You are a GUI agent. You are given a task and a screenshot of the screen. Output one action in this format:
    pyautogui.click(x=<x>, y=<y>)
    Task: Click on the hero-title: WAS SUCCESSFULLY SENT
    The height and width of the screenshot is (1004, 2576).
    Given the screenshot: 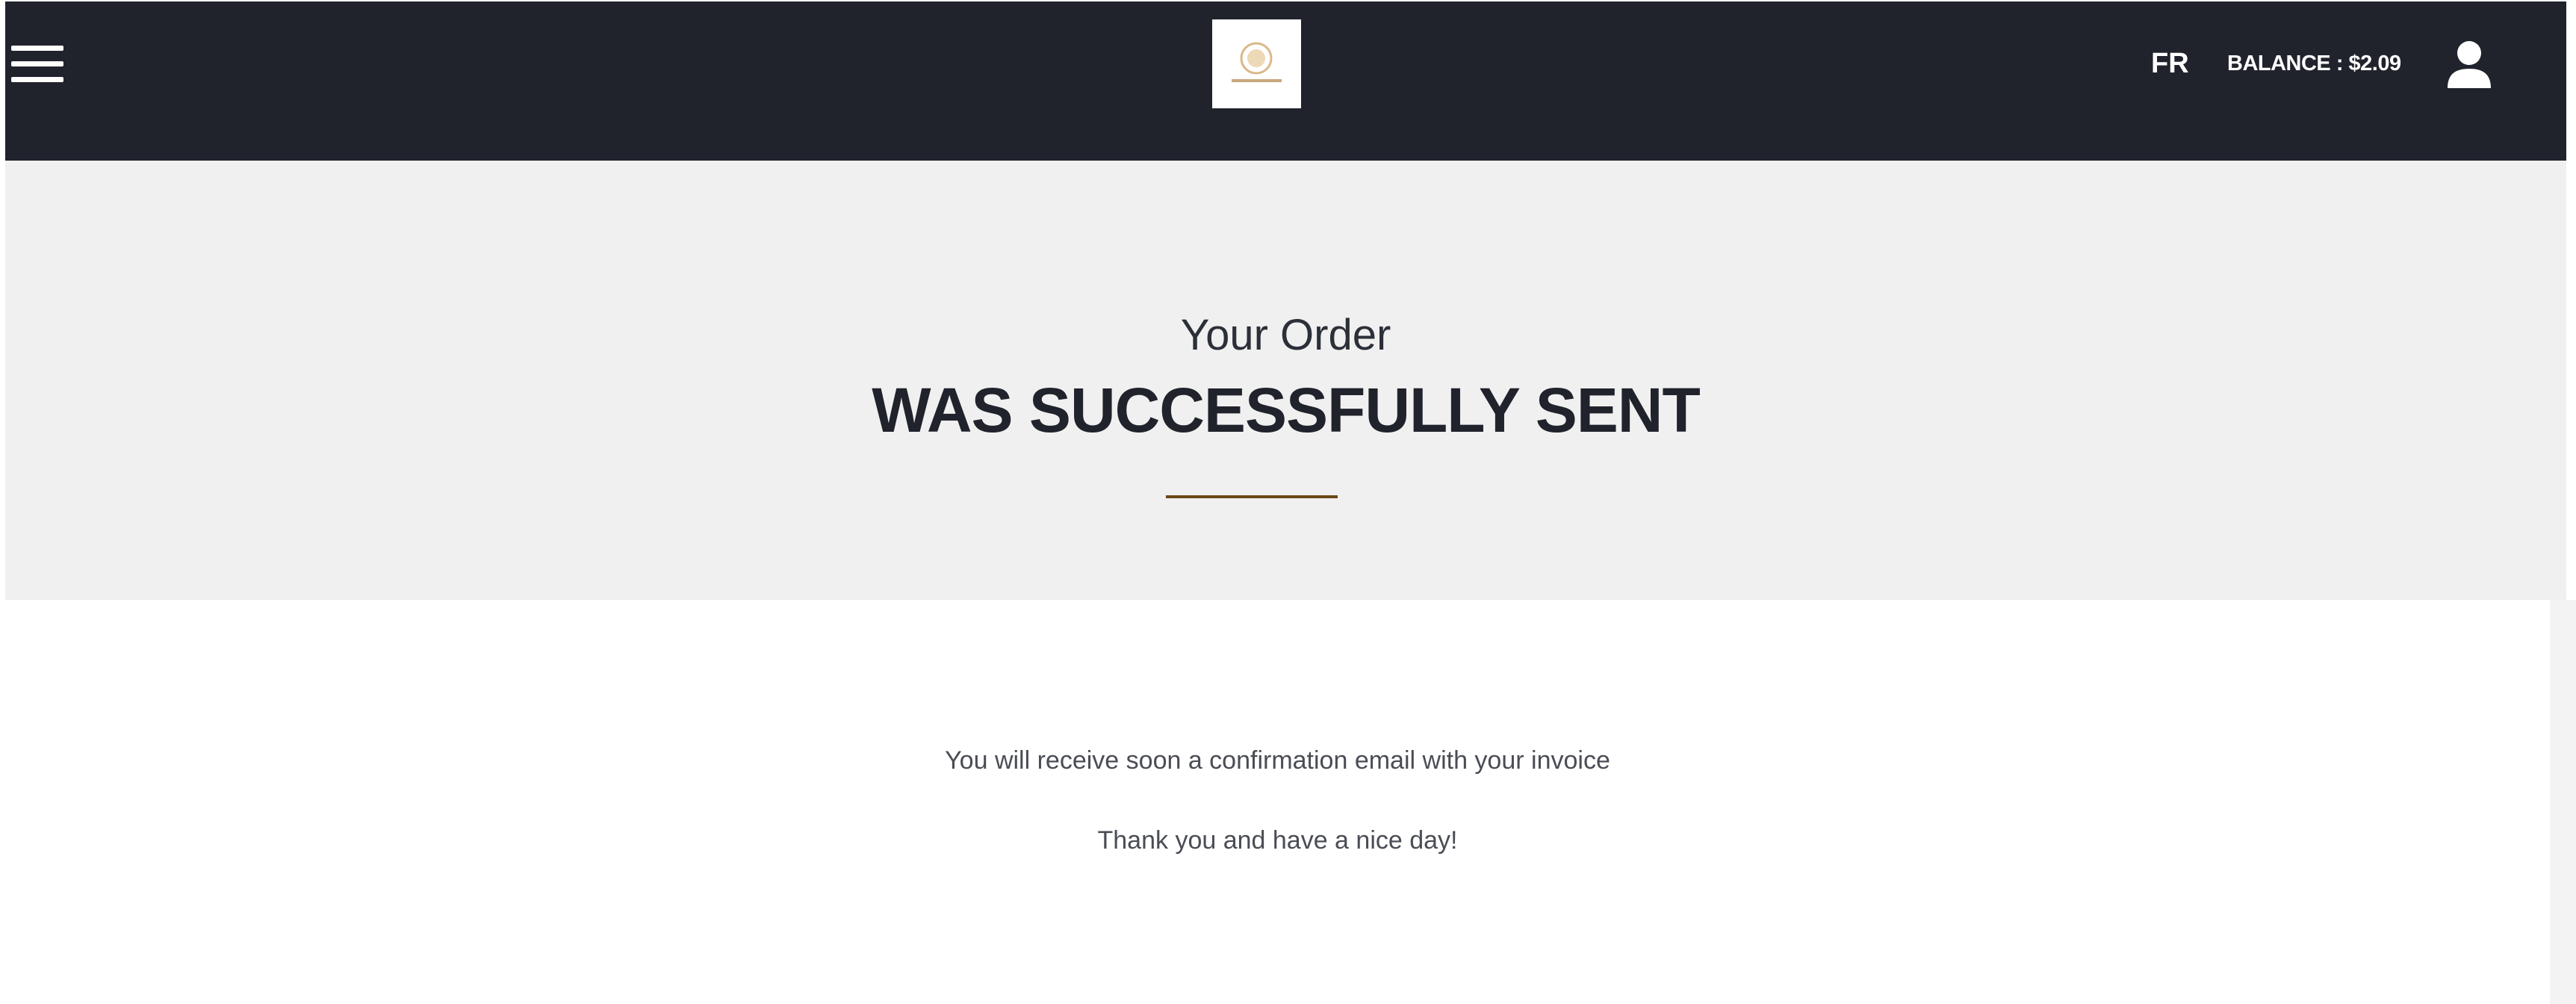 What is the action you would take?
    pyautogui.click(x=1287, y=410)
    